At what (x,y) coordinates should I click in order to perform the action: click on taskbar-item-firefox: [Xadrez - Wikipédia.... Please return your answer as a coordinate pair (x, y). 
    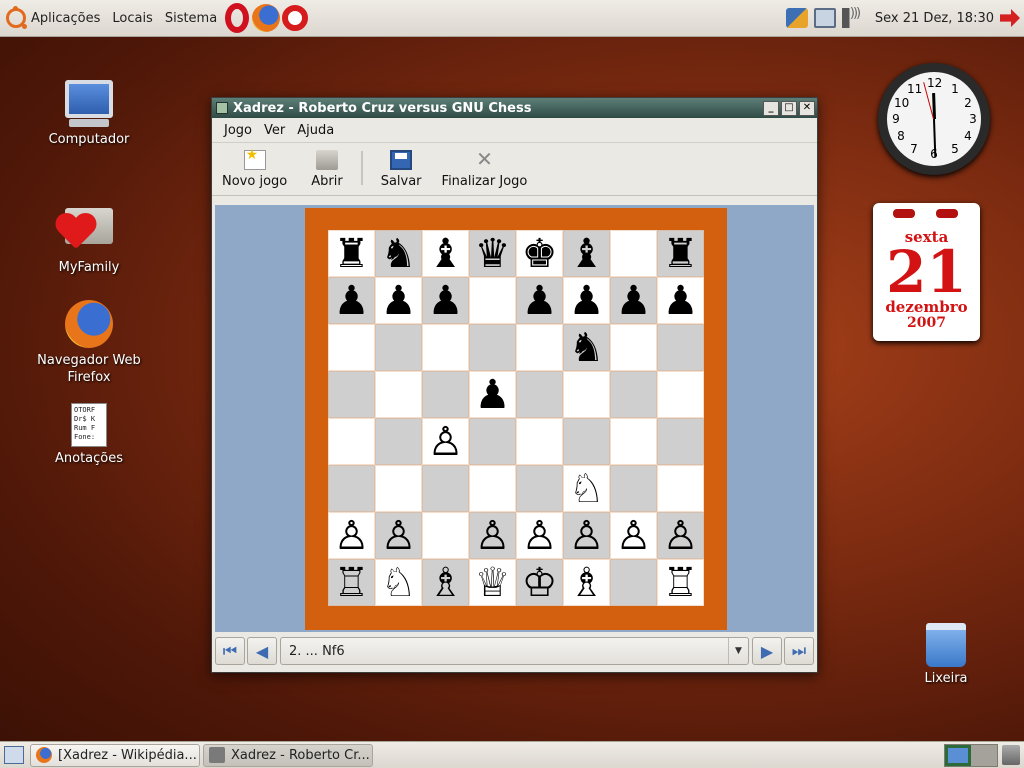
    Looking at the image, I should click on (115, 755).